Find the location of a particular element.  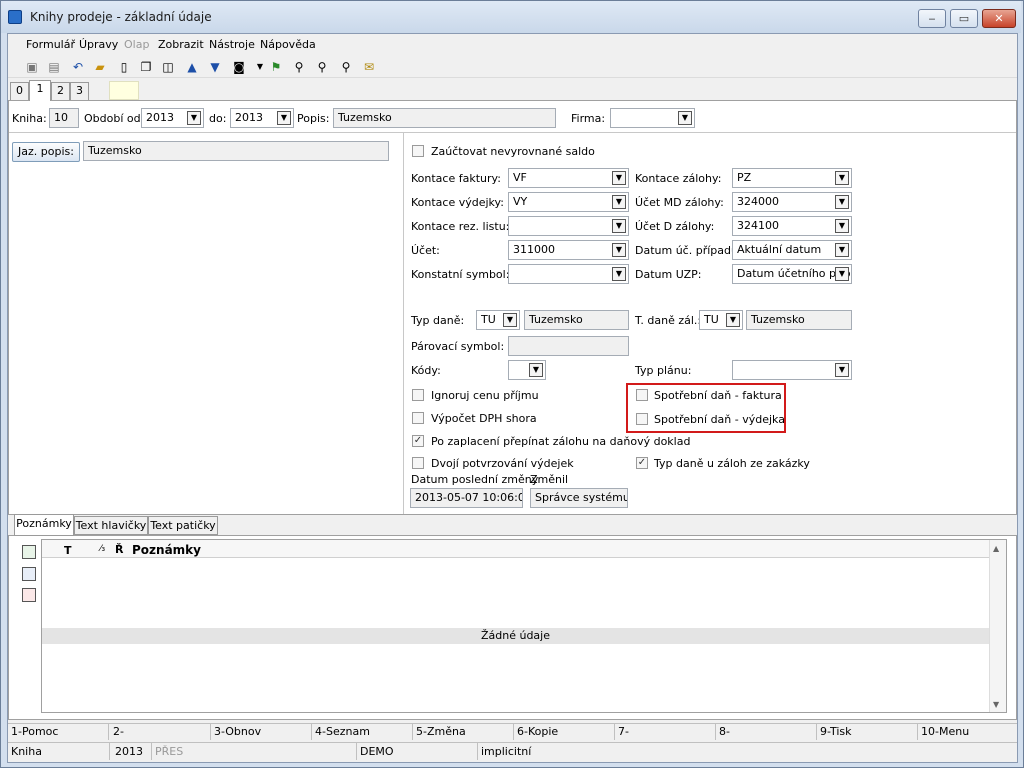

tab-text-paticky: Text patičky is located at coordinates (183, 525).